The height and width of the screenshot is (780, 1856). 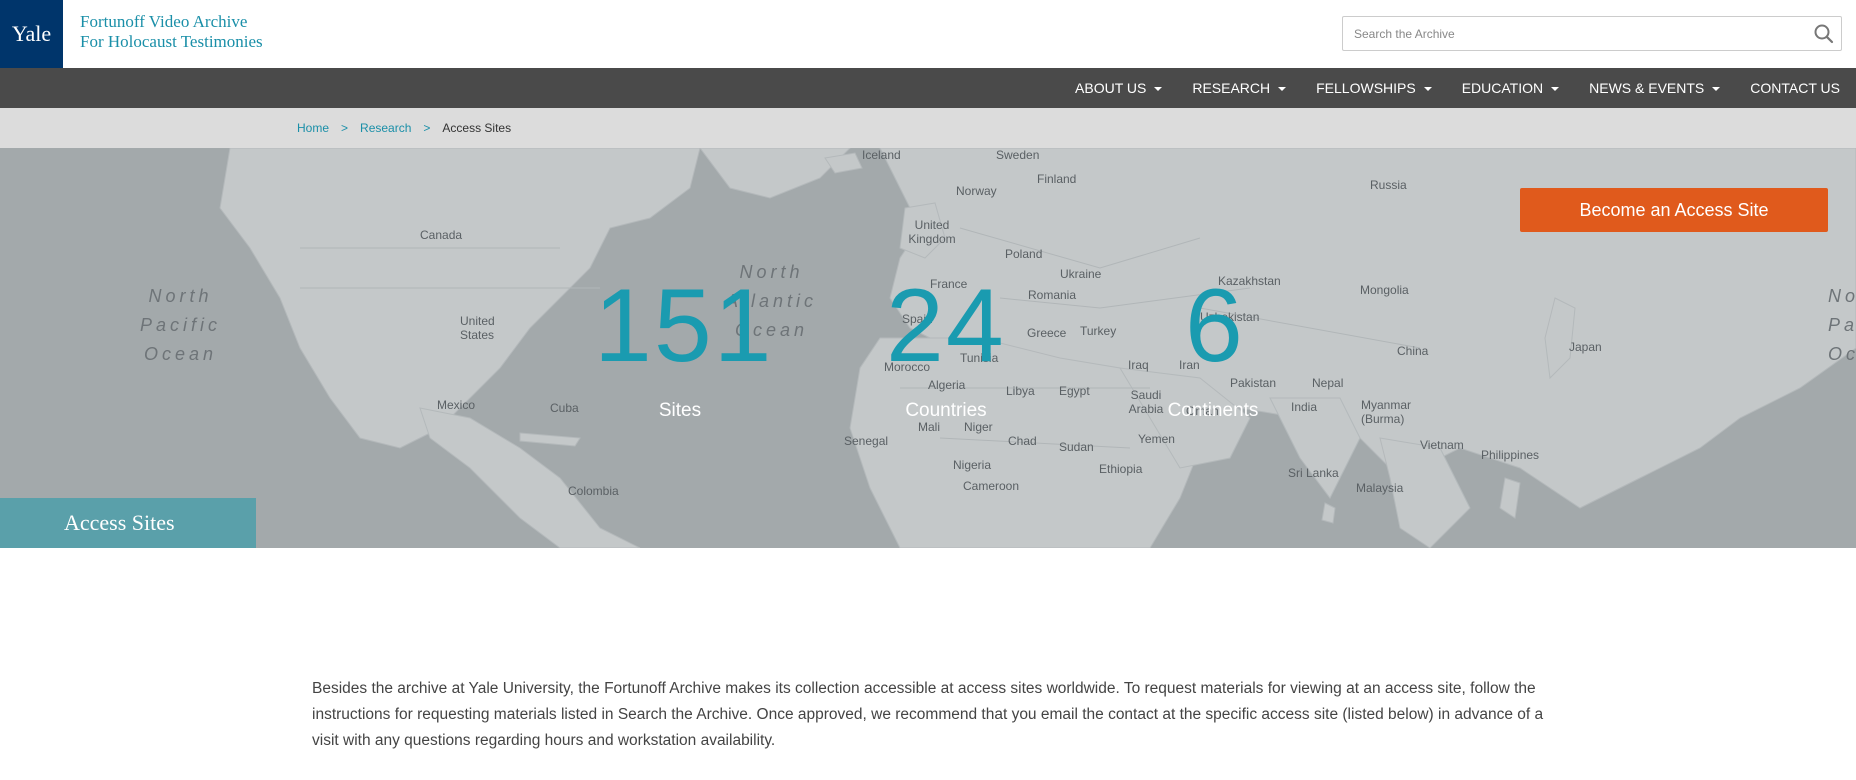 I want to click on stat-continents-value: 6, so click(x=1215, y=326).